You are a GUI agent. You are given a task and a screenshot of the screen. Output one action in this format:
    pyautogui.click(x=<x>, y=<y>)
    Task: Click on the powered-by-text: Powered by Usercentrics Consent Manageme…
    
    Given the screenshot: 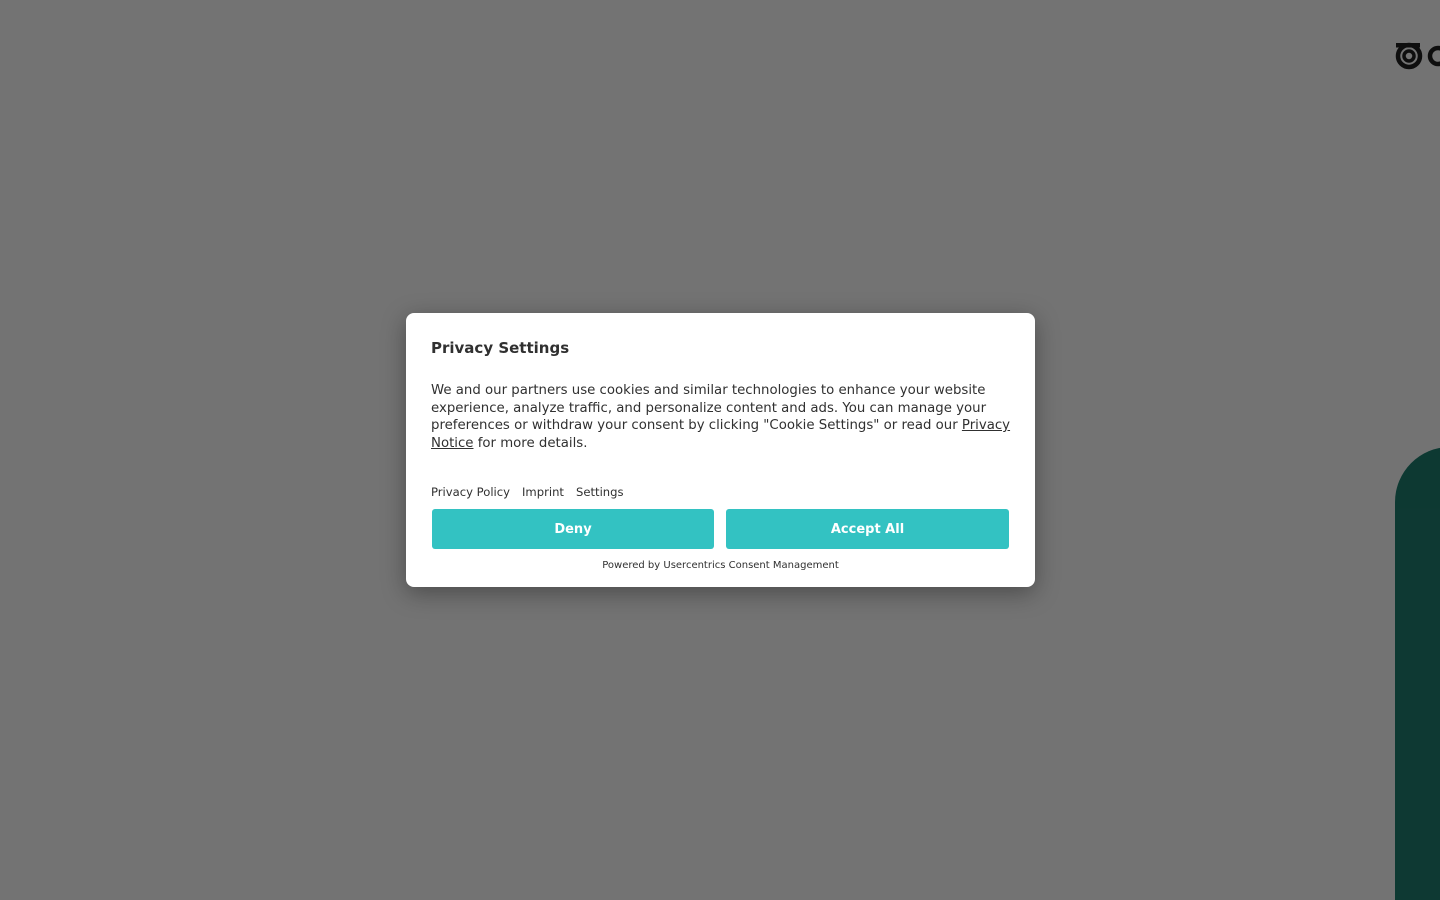 What is the action you would take?
    pyautogui.click(x=720, y=565)
    